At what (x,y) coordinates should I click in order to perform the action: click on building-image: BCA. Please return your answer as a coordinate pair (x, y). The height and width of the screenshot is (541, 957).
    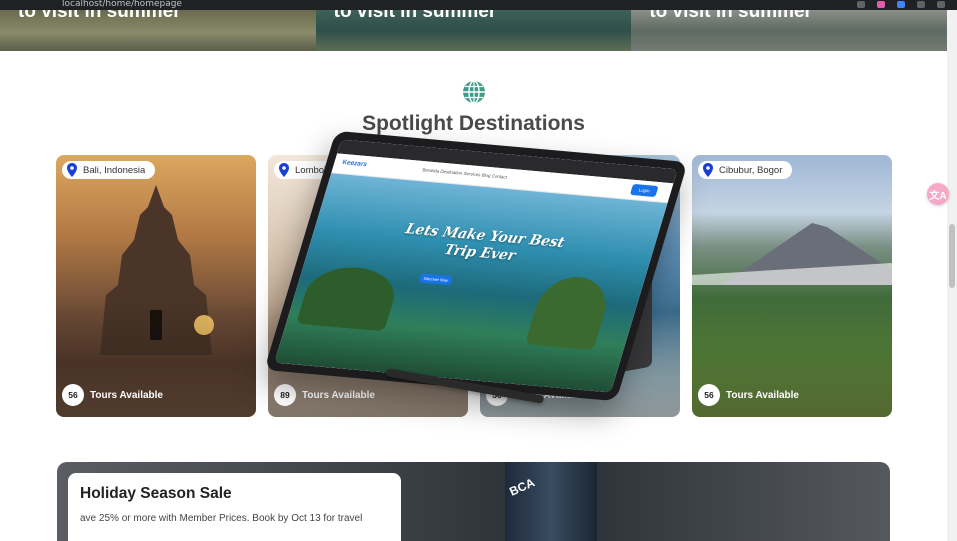
    Looking at the image, I should click on (551, 501).